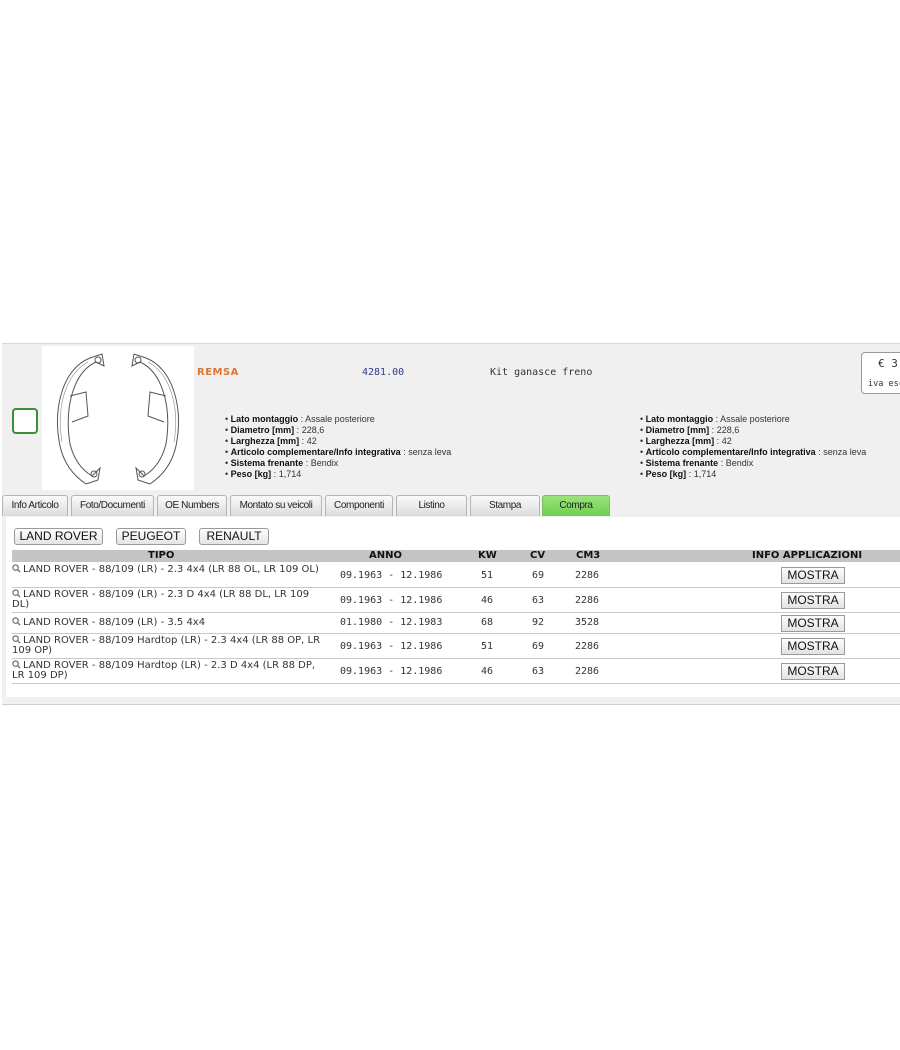 This screenshot has width=900, height=1050. I want to click on tab-oe-numbers: OE Numbers, so click(192, 505).